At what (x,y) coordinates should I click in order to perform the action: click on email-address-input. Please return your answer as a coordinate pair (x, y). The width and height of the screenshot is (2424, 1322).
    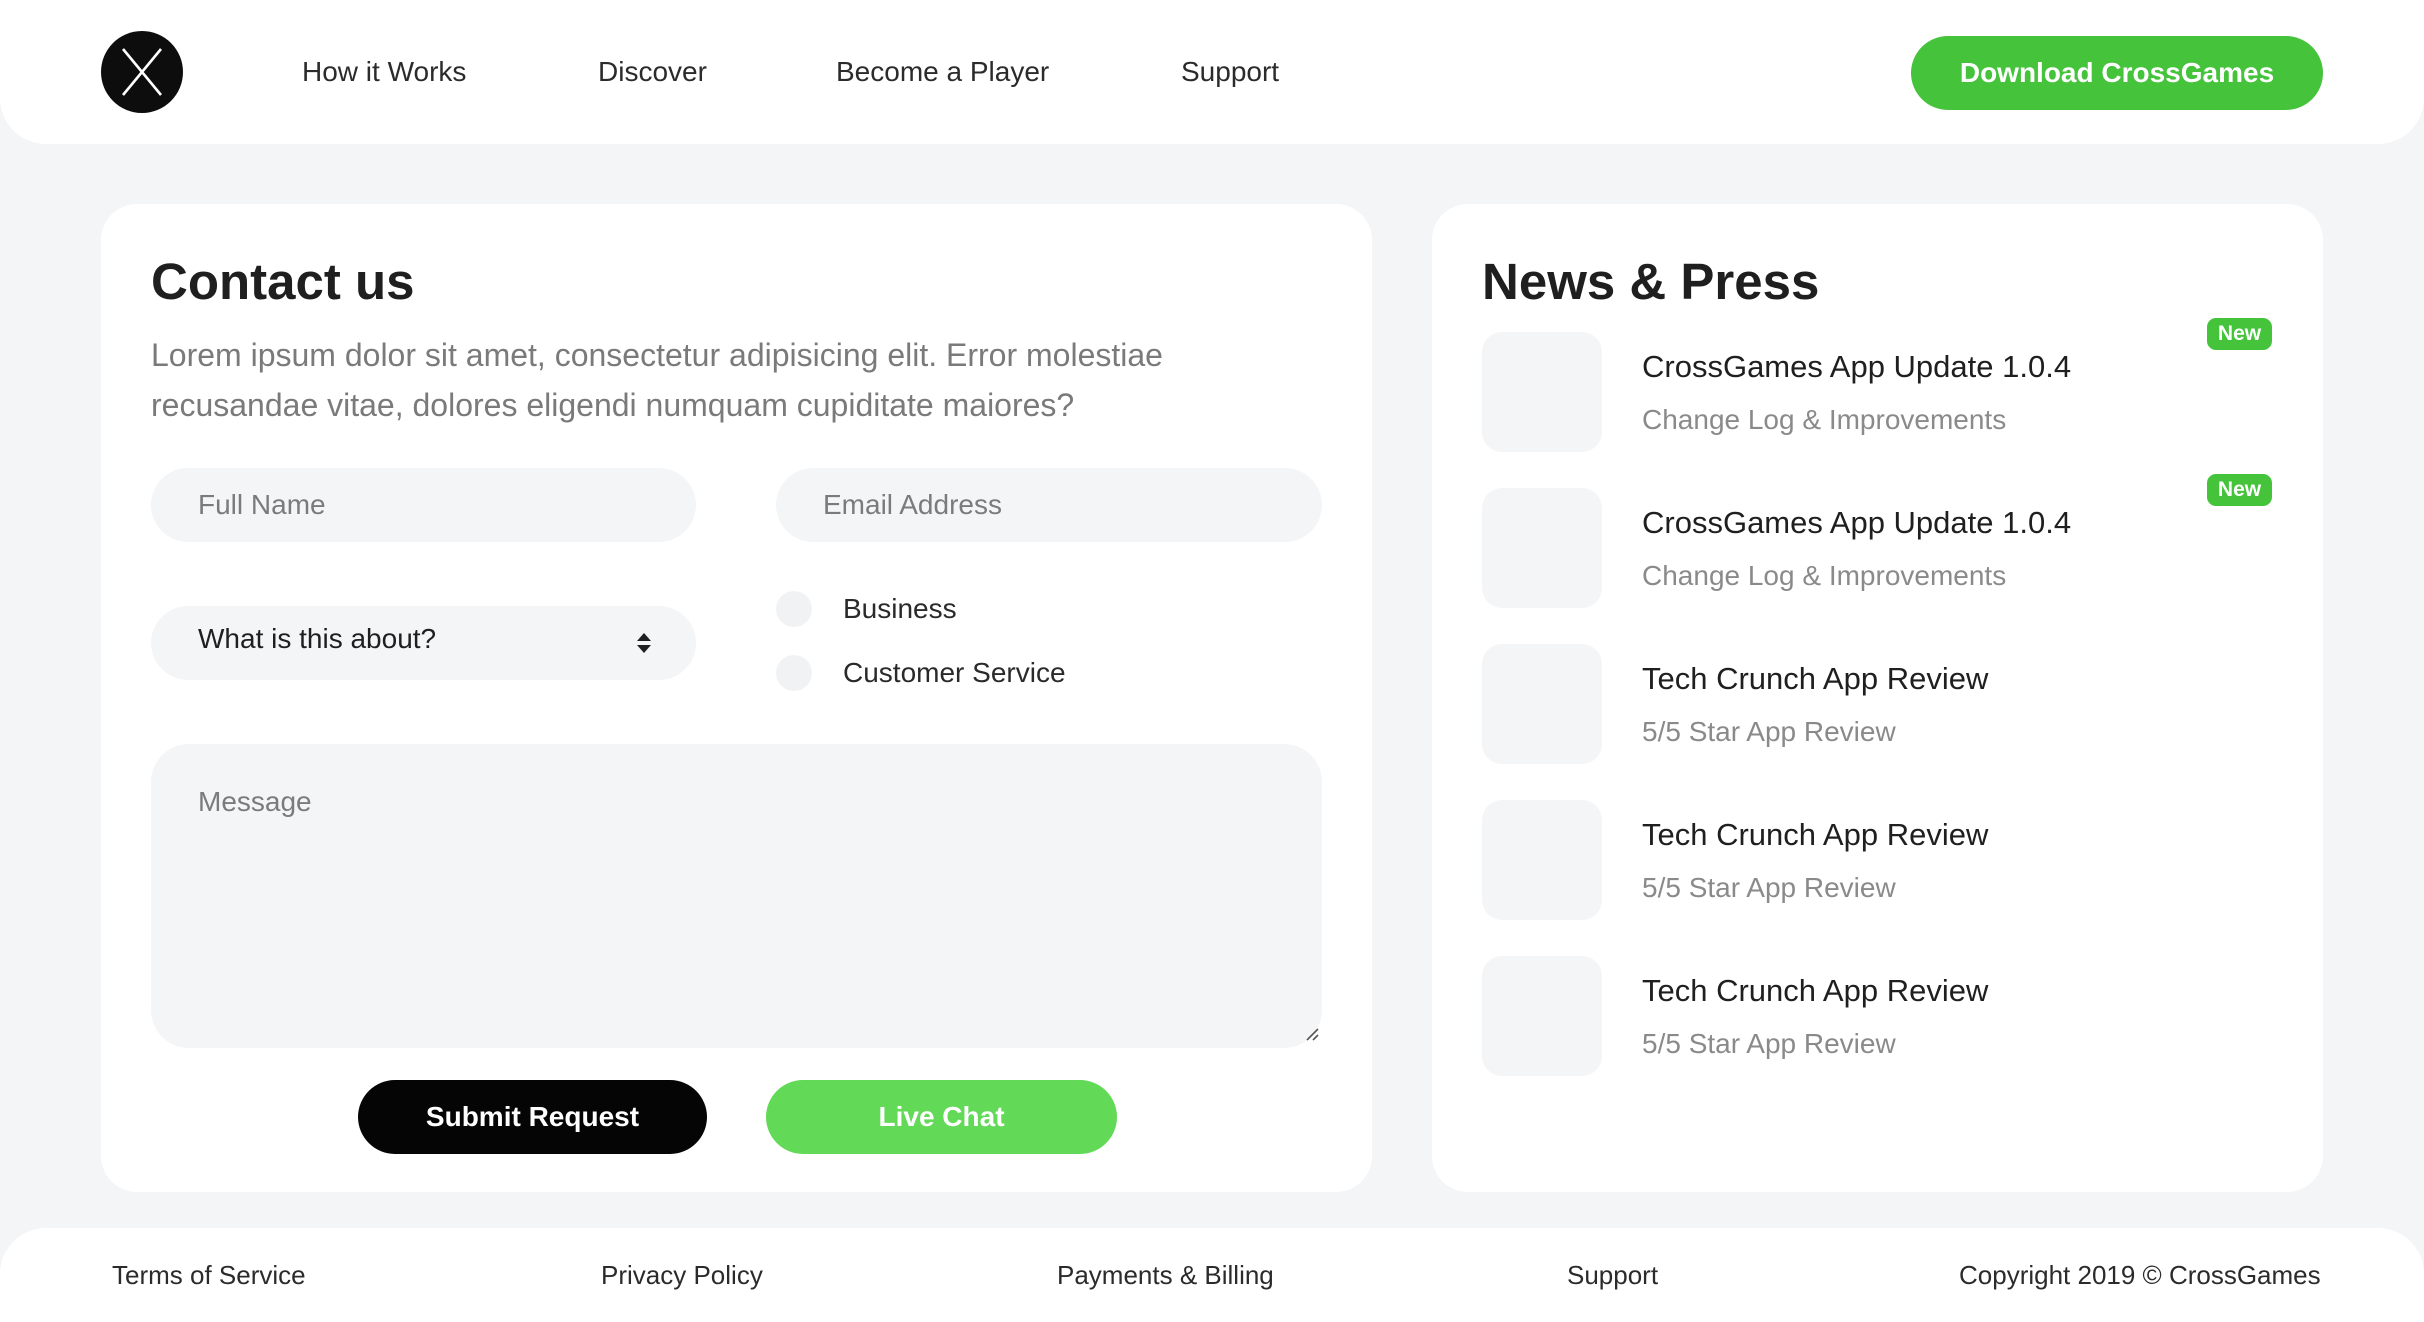
    Looking at the image, I should click on (1049, 505).